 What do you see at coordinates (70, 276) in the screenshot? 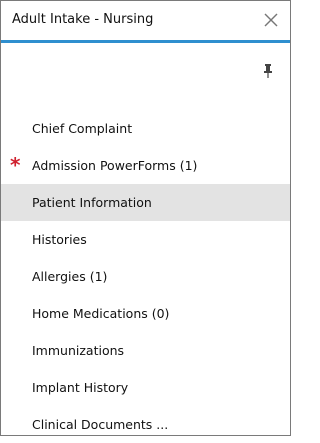
I see `nav-item-label: Allergies (1)` at bounding box center [70, 276].